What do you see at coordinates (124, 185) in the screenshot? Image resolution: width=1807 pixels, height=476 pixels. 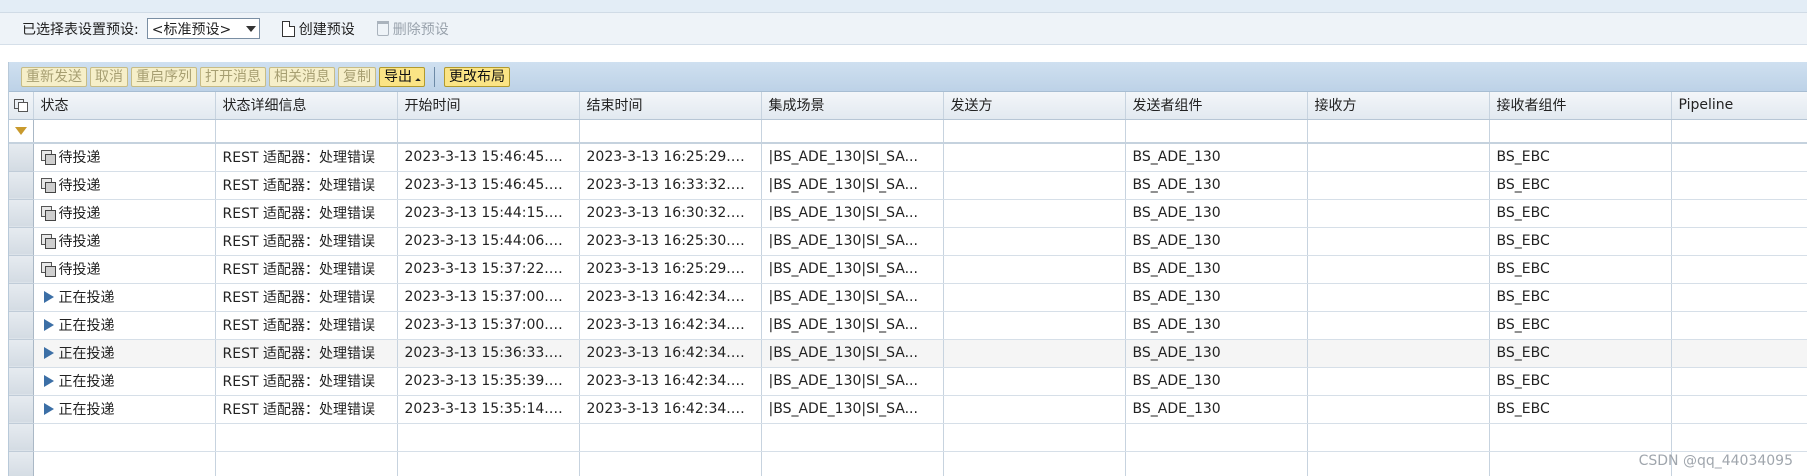 I see `status-cell: 待投递` at bounding box center [124, 185].